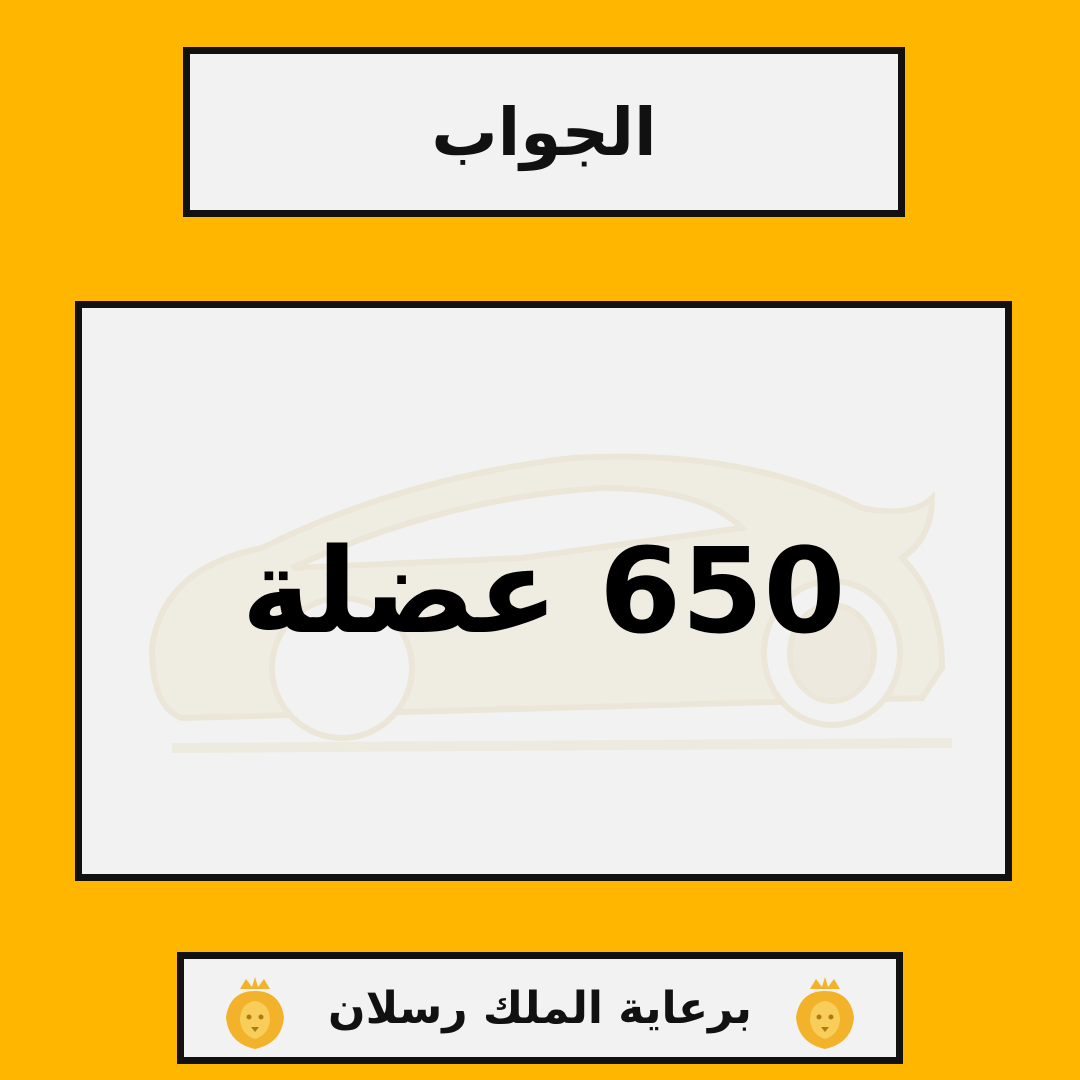  I want to click on footer-box: برعاية الملك رسلان, so click(540, 1008).